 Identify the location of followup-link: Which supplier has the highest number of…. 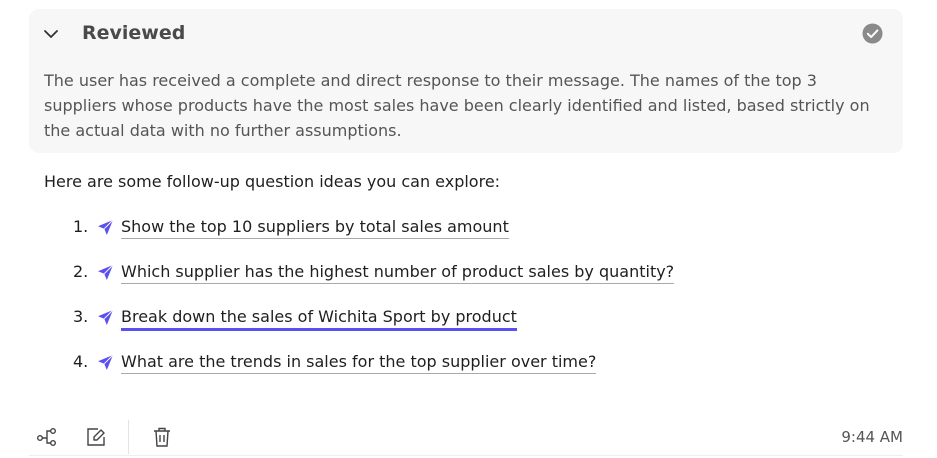
(398, 272).